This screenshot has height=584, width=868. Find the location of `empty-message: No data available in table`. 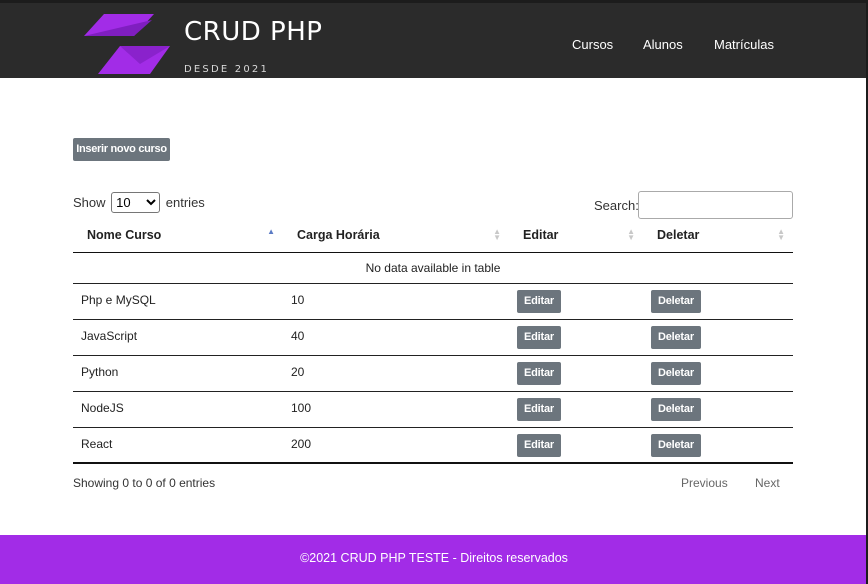

empty-message: No data available in table is located at coordinates (433, 268).